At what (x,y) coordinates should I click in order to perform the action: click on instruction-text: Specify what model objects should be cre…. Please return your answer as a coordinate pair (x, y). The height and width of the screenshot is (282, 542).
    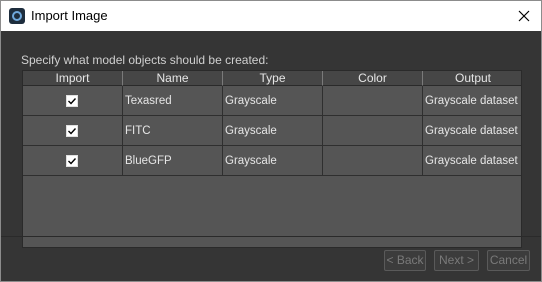
    Looking at the image, I should click on (145, 60).